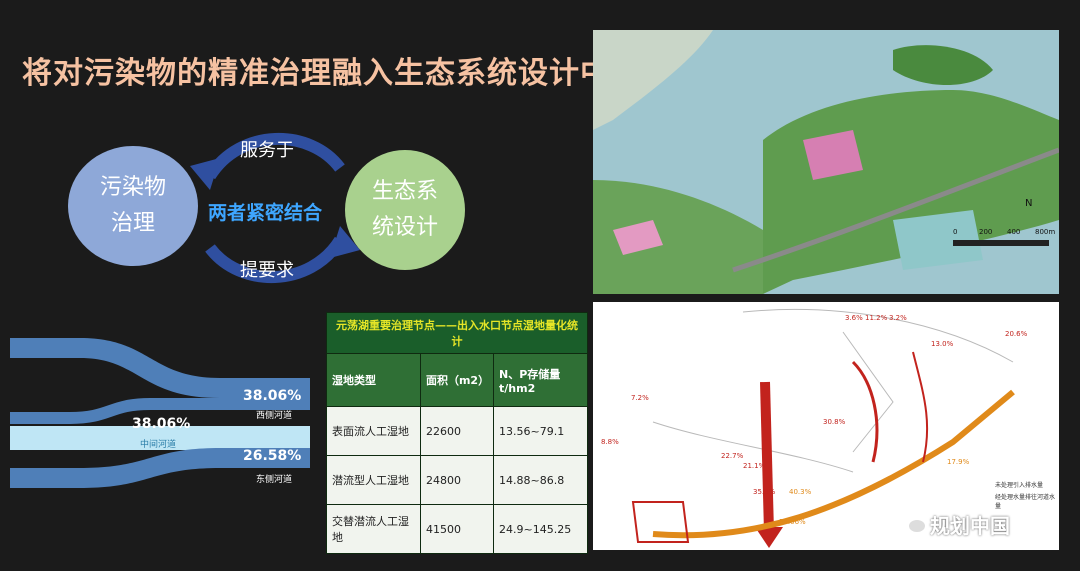  Describe the element at coordinates (540, 529) in the screenshot. I see `table-cell: 24.9~145.25` at that location.